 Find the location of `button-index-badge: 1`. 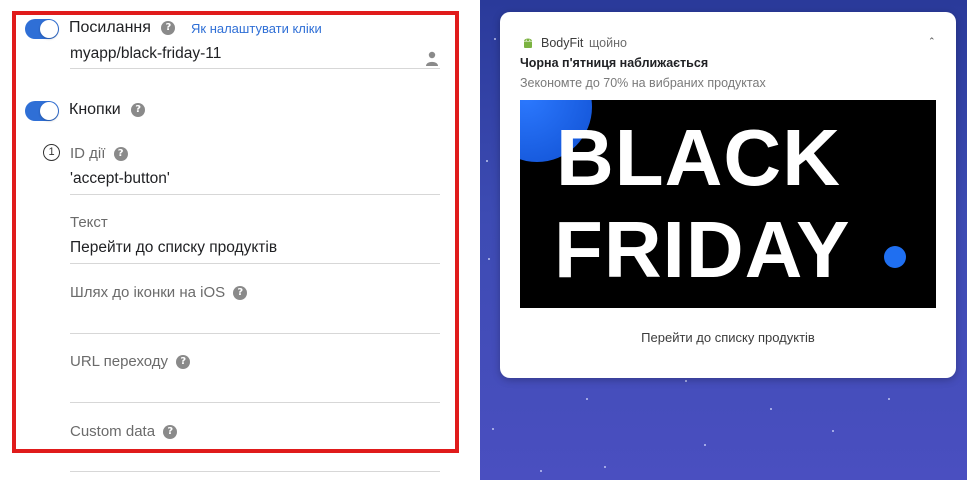

button-index-badge: 1 is located at coordinates (51, 152).